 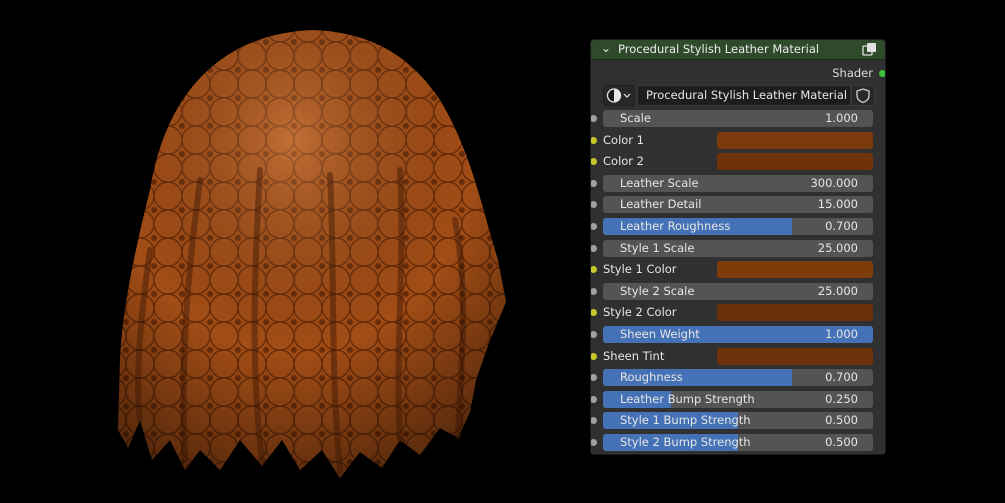 I want to click on scale-label: Scale, so click(x=635, y=118).